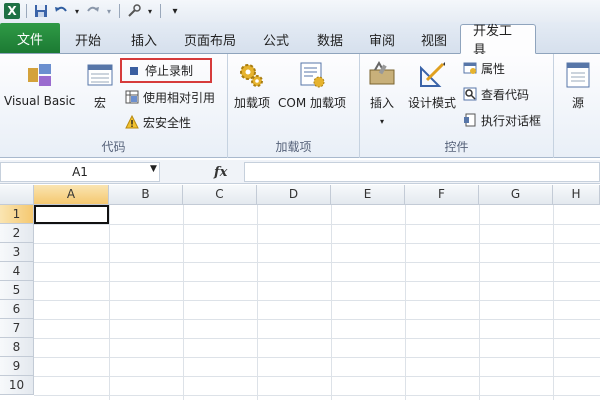 The height and width of the screenshot is (400, 600). What do you see at coordinates (17, 252) in the screenshot?
I see `row-header-3: 3` at bounding box center [17, 252].